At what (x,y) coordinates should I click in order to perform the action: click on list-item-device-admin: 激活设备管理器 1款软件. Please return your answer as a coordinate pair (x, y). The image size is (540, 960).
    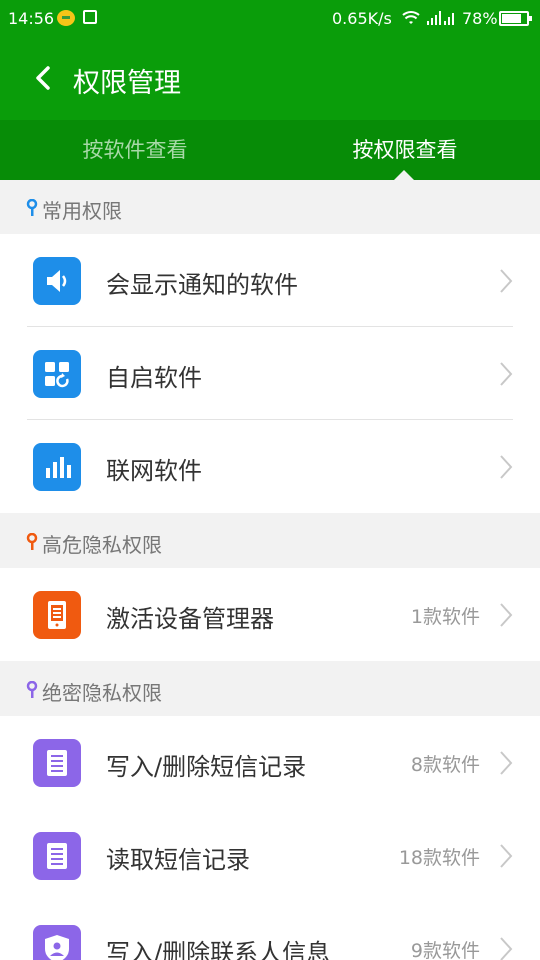
    Looking at the image, I should click on (270, 614).